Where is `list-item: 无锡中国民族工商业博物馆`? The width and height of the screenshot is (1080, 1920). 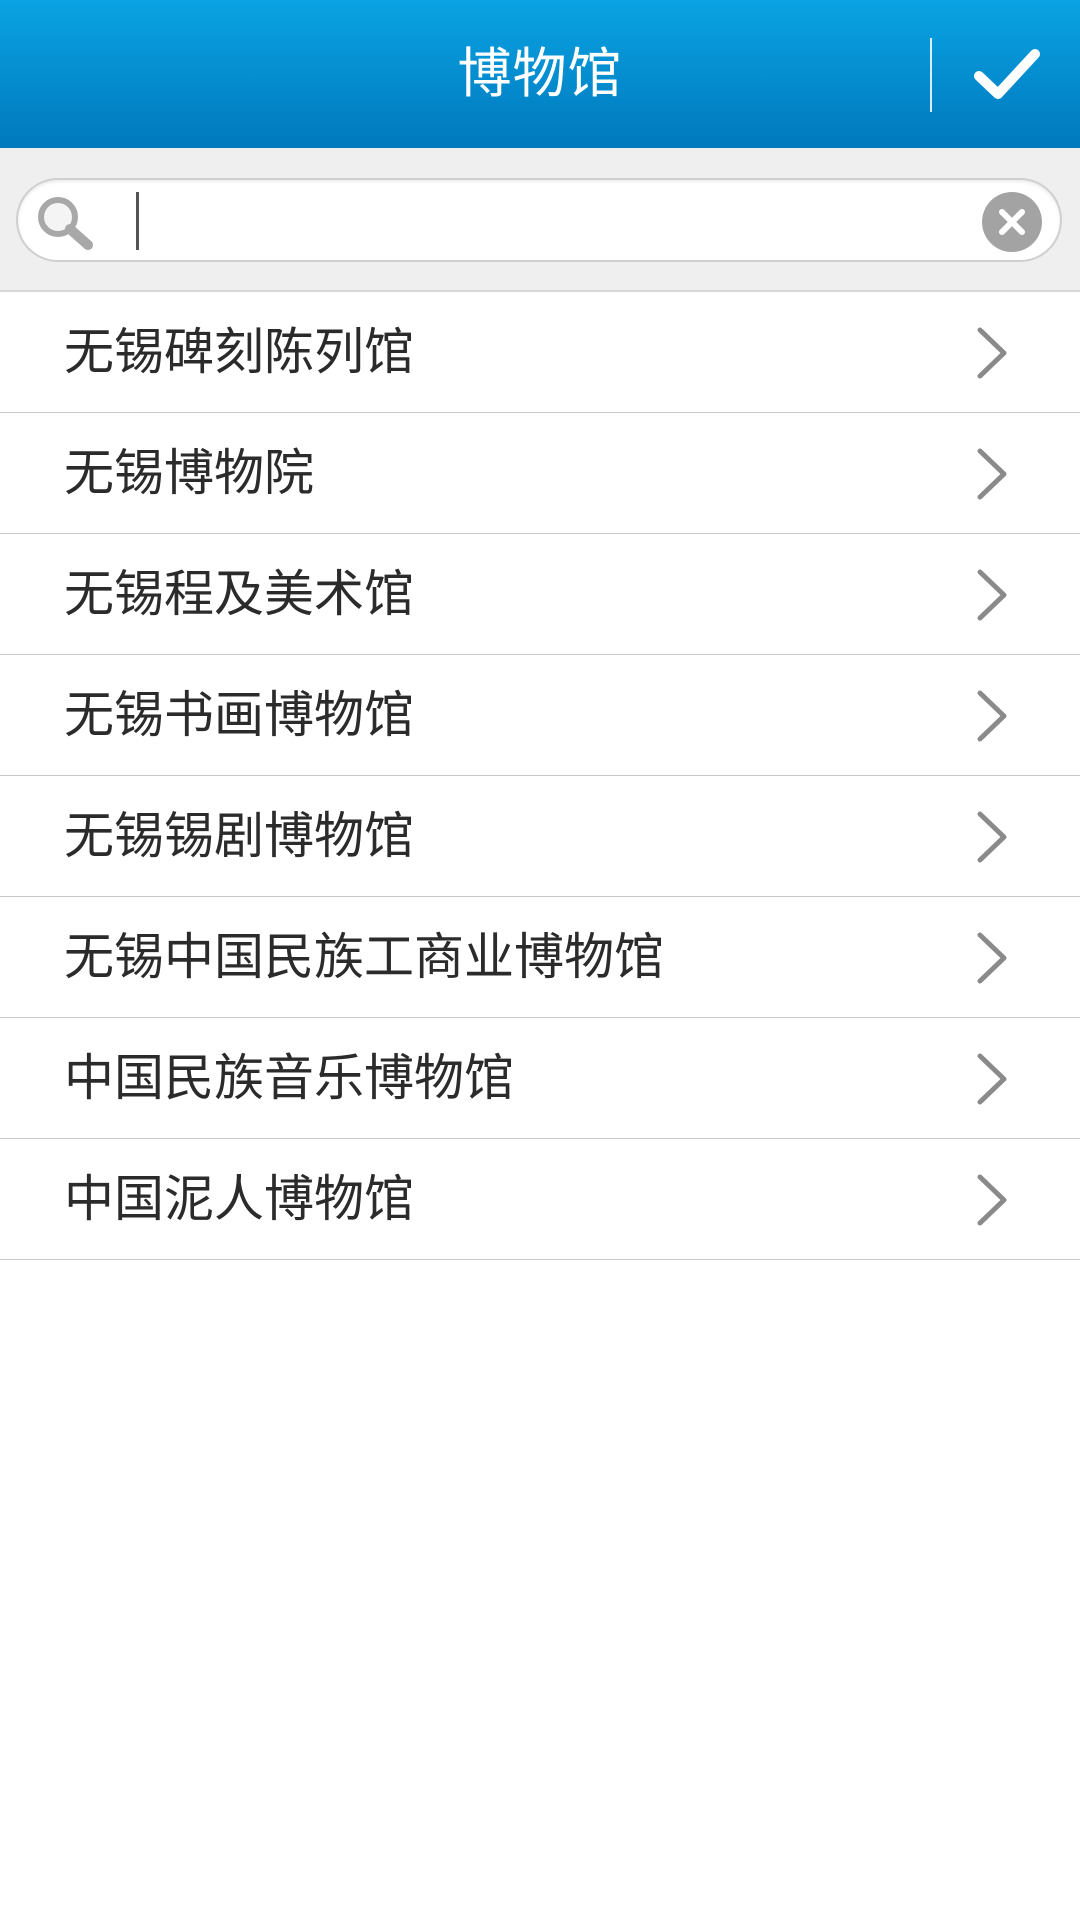
list-item: 无锡中国民族工商业博物馆 is located at coordinates (540, 957).